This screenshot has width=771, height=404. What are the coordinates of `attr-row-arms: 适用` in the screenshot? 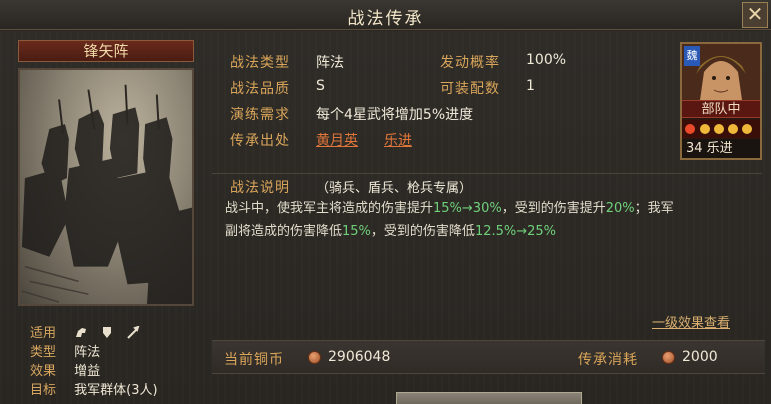 It's located at (89, 331).